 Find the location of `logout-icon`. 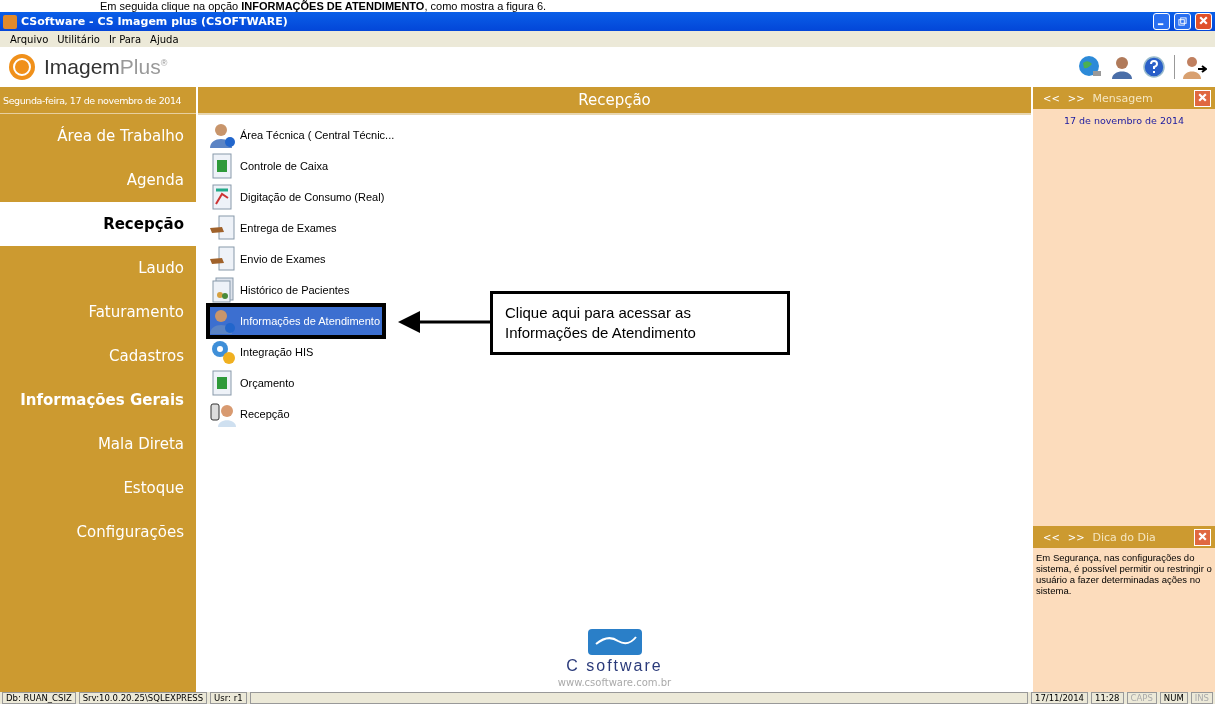

logout-icon is located at coordinates (1195, 67).